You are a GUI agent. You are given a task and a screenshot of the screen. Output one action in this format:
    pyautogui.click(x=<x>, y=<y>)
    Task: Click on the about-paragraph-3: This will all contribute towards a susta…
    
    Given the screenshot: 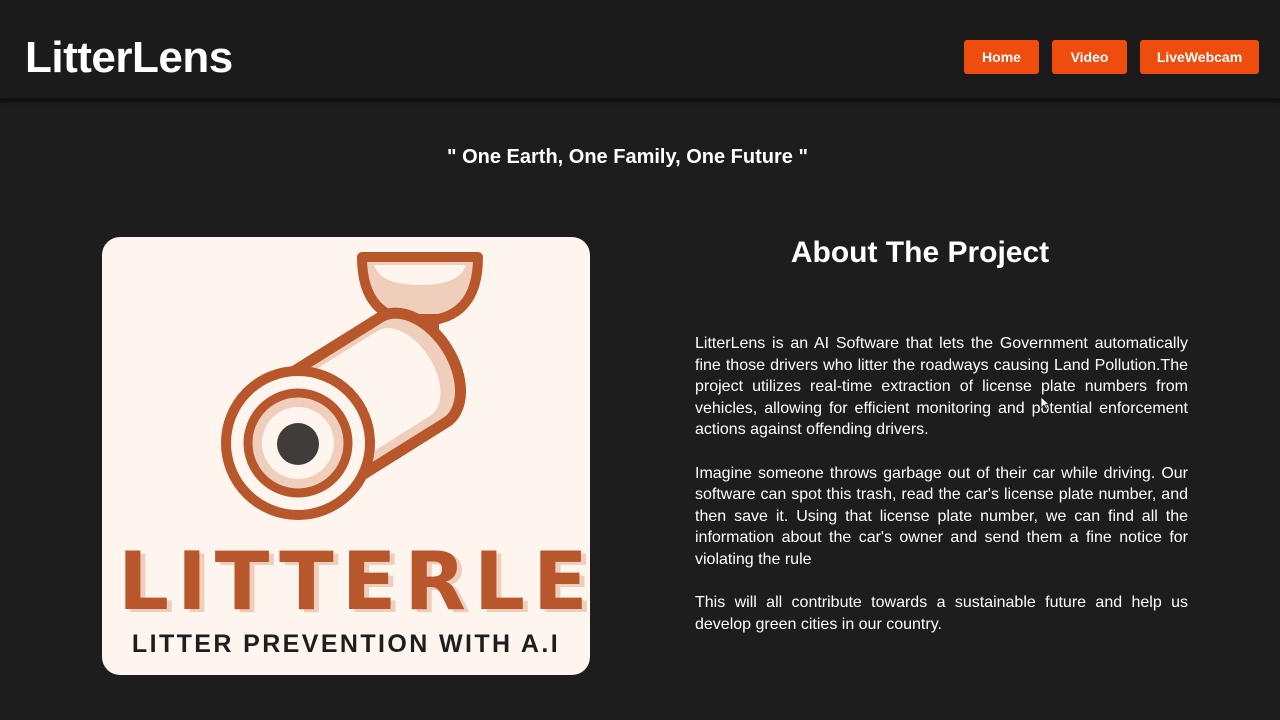 What is the action you would take?
    pyautogui.click(x=941, y=613)
    